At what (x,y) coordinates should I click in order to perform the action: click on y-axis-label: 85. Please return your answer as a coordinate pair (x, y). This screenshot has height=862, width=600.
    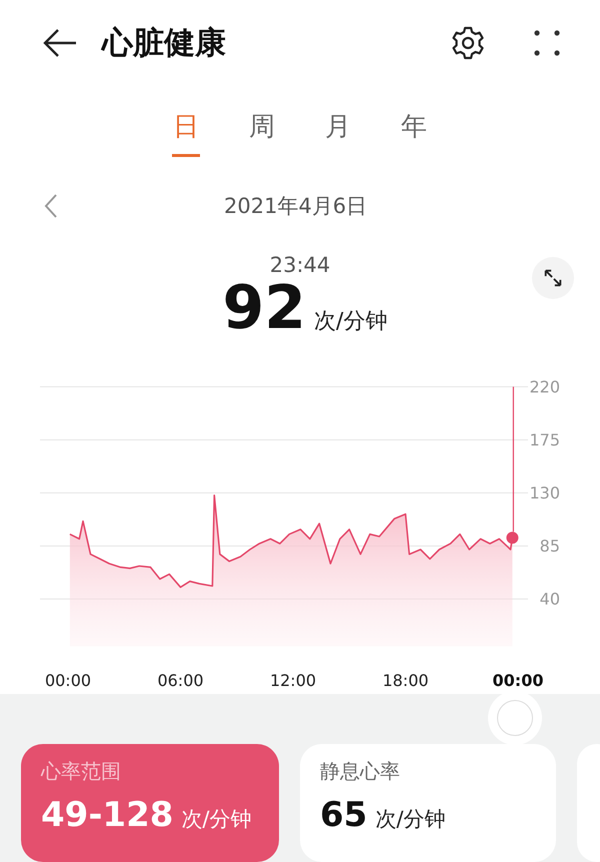
    Looking at the image, I should click on (550, 546).